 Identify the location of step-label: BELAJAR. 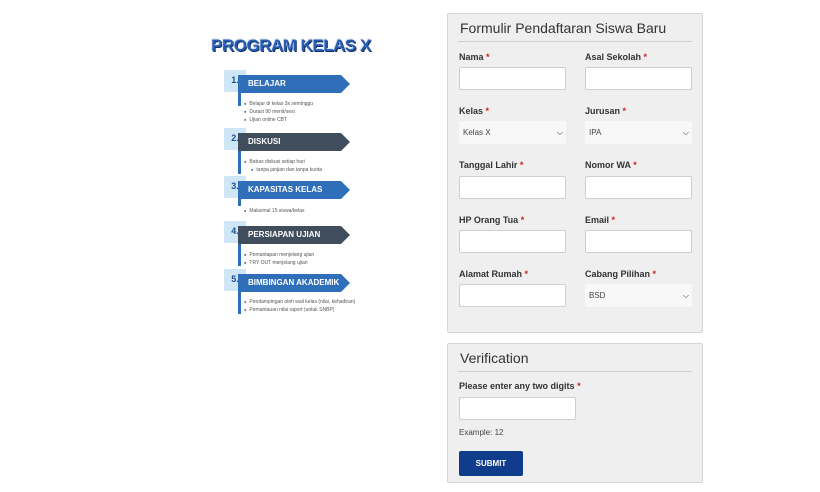
(294, 84).